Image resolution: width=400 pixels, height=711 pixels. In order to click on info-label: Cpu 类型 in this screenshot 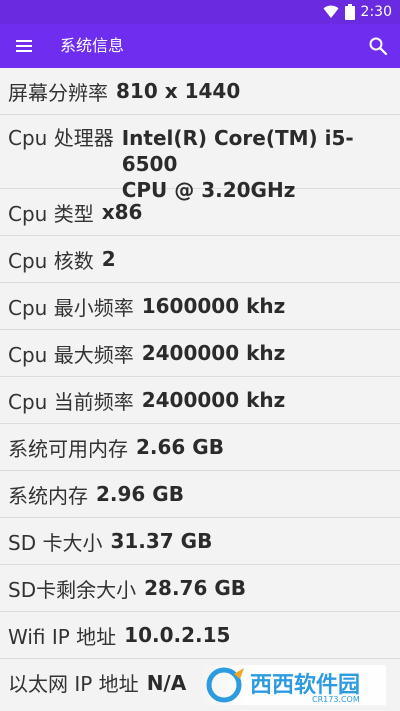, I will do `click(51, 213)`.